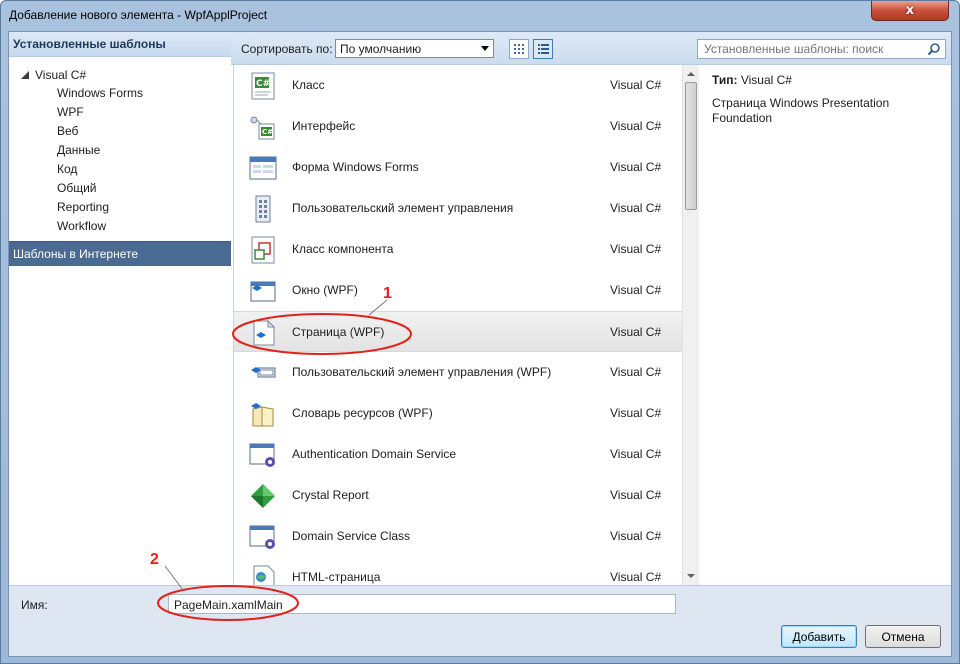 The height and width of the screenshot is (664, 960). I want to click on tree-item-wpf: WPF, so click(70, 112).